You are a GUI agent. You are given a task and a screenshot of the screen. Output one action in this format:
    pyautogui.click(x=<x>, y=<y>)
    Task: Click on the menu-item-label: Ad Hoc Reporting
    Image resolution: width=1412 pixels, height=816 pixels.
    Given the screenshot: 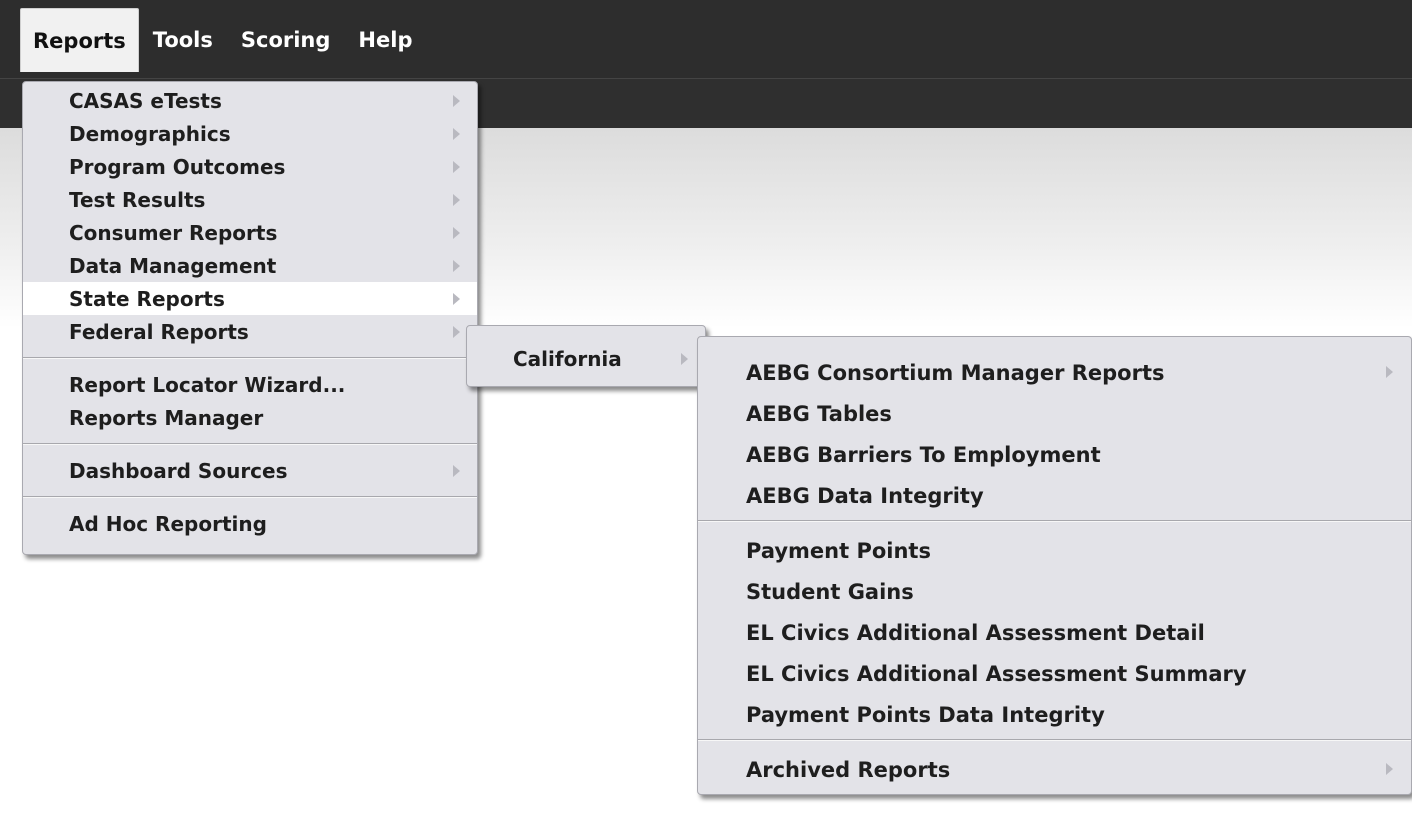 What is the action you would take?
    pyautogui.click(x=168, y=523)
    